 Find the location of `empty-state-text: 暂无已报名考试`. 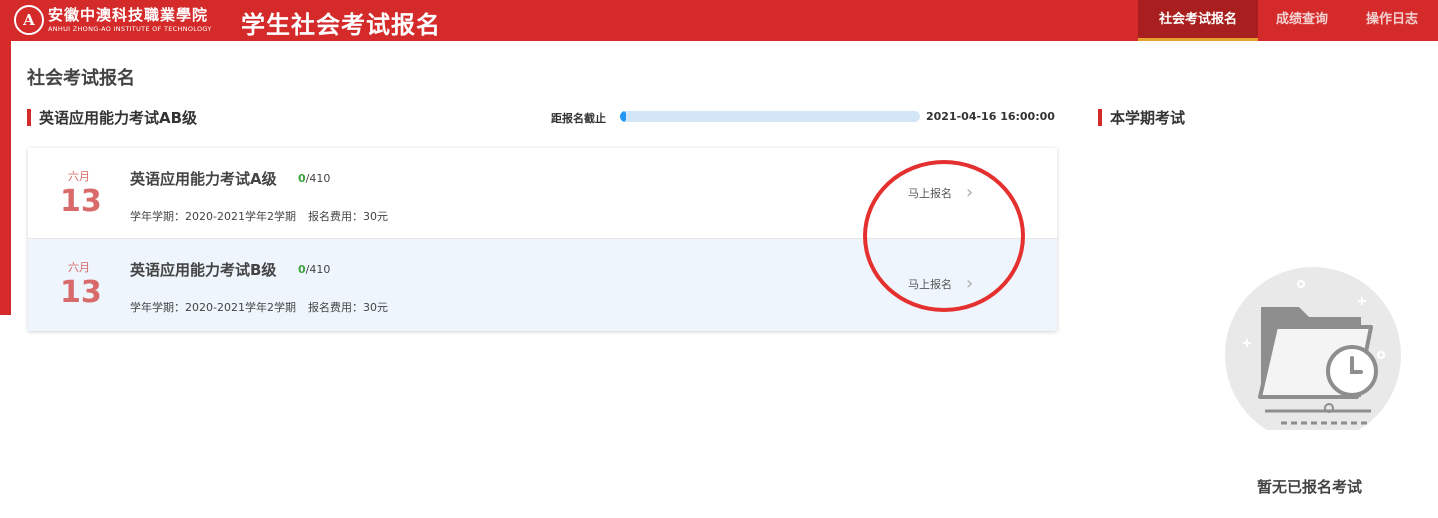

empty-state-text: 暂无已报名考试 is located at coordinates (1310, 487).